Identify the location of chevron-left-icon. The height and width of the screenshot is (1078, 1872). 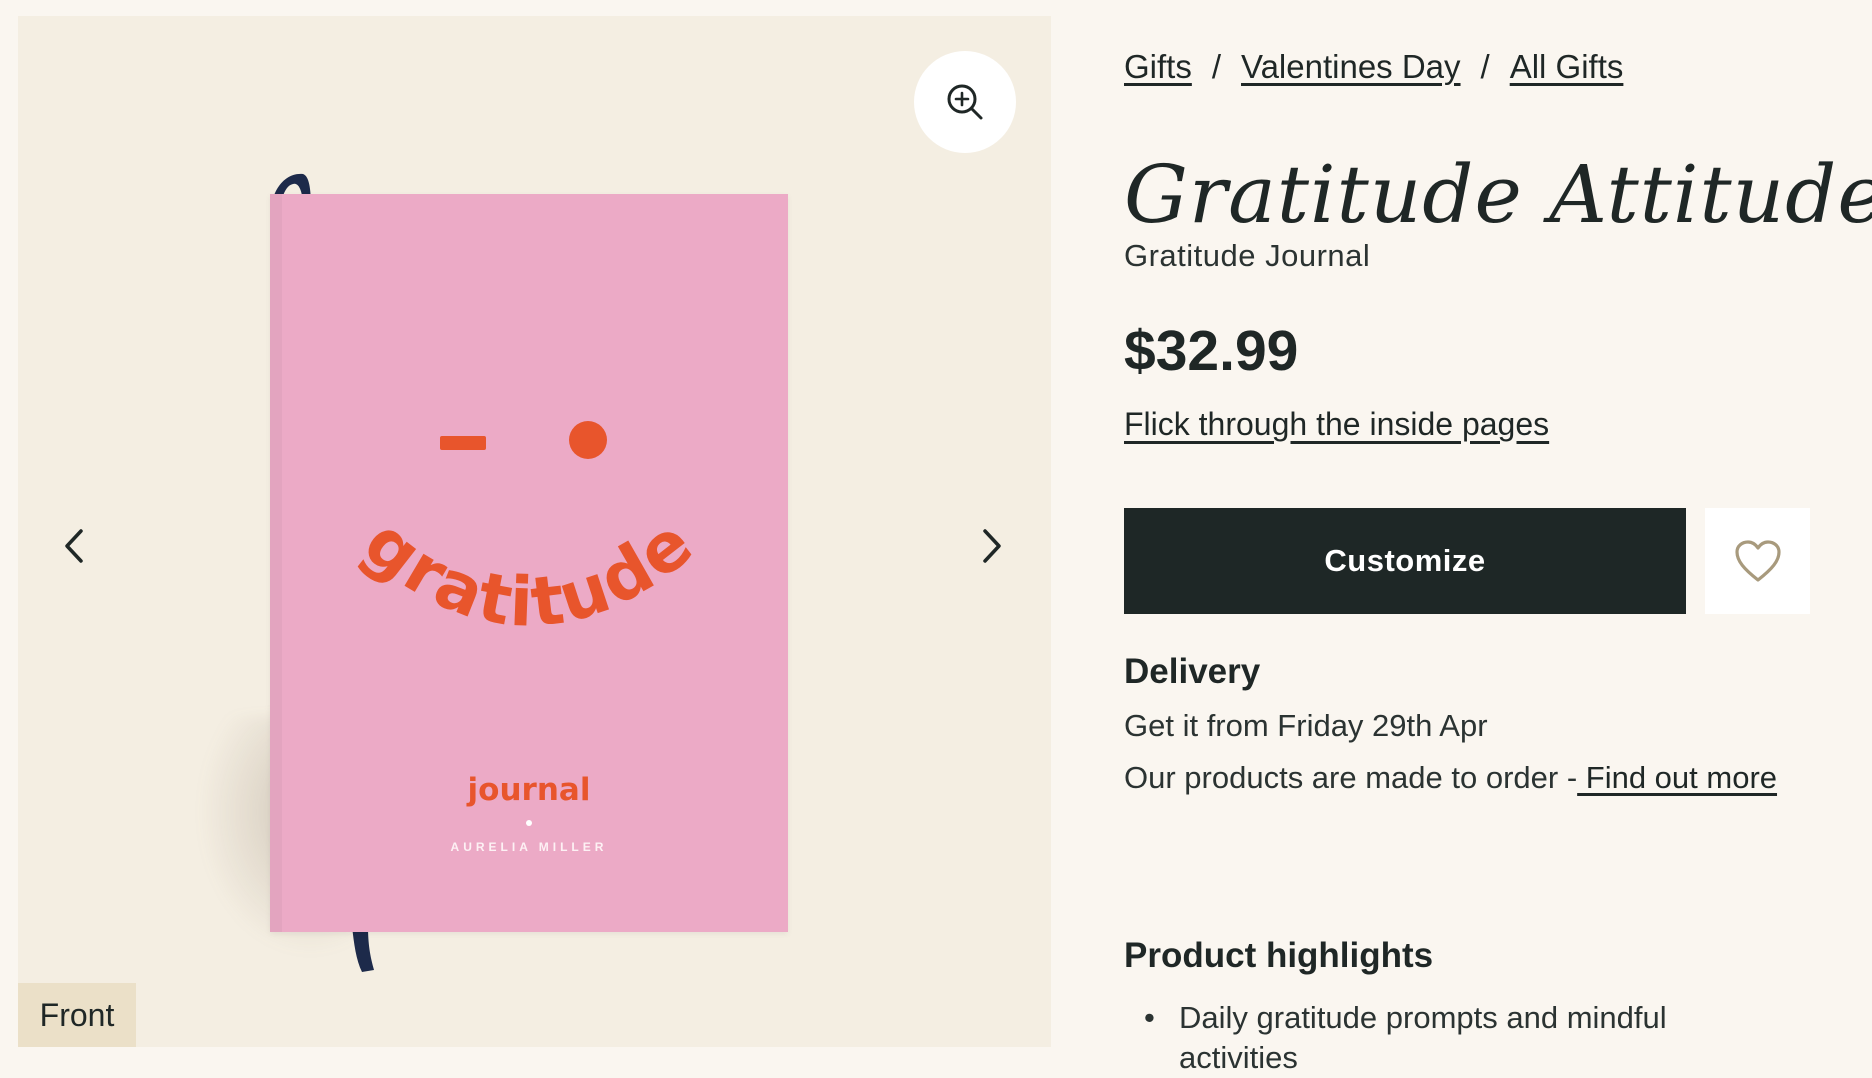
(74, 546).